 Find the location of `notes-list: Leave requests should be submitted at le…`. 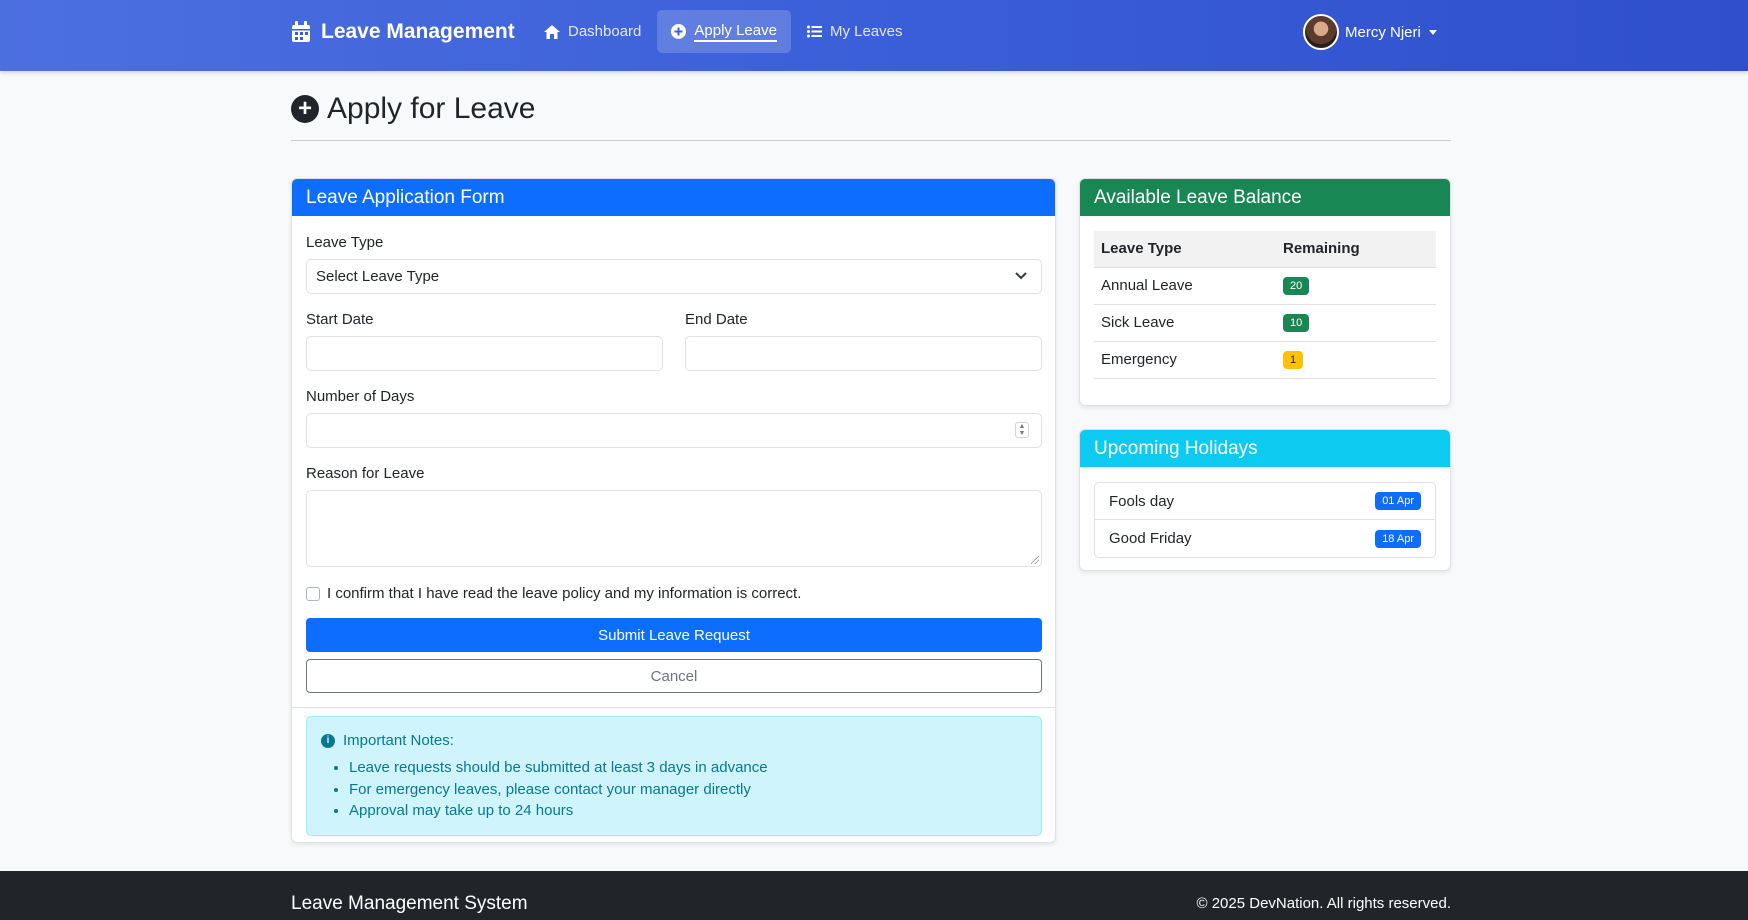

notes-list: Leave requests should be submitted at le… is located at coordinates (558, 789).